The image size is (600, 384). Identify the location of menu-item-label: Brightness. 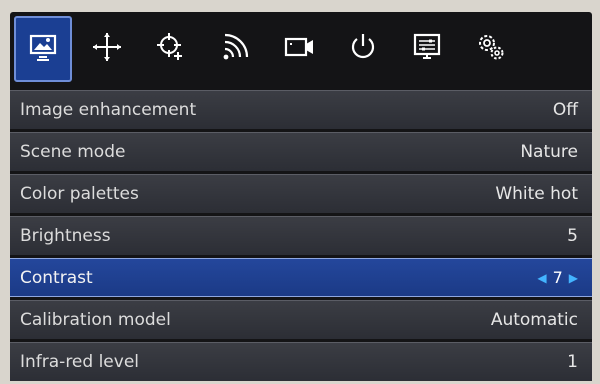
(65, 236).